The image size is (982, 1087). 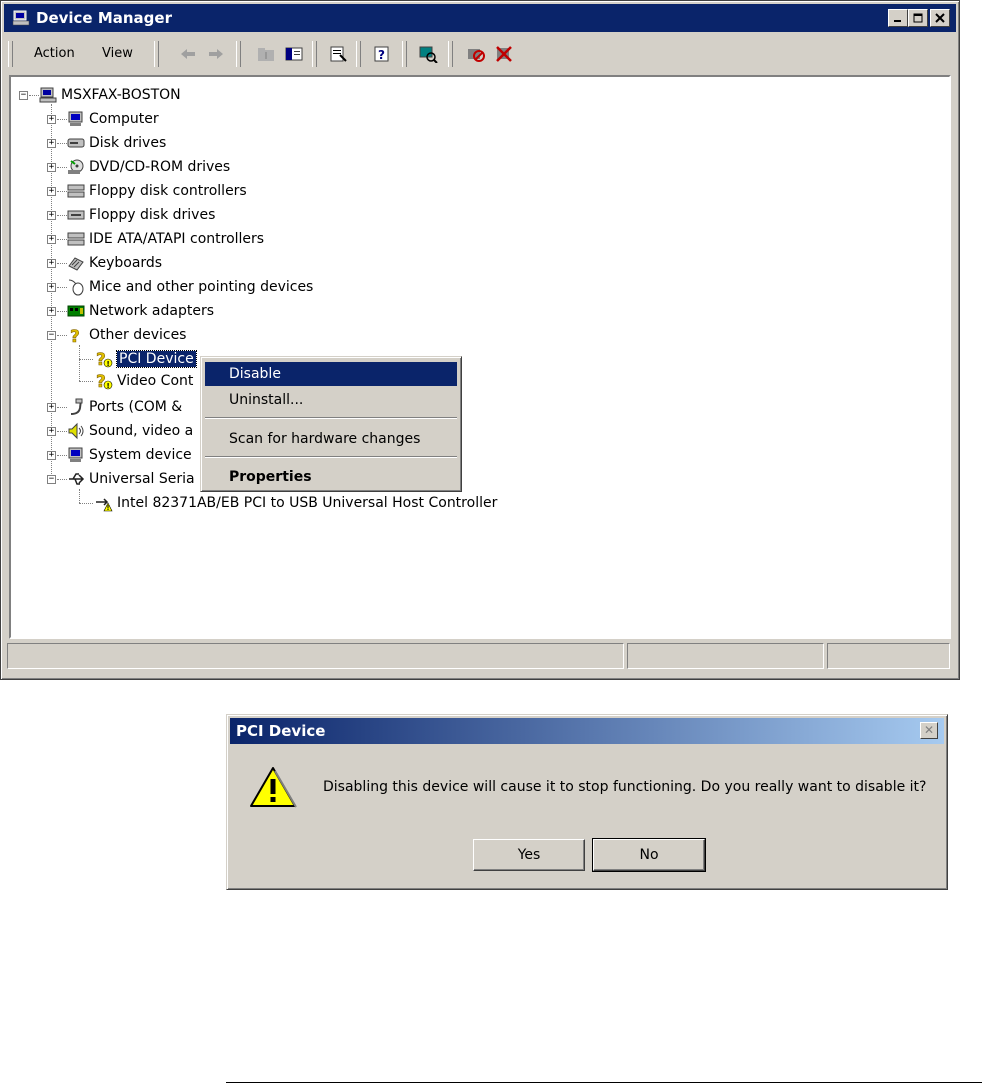 I want to click on no-button: No, so click(x=649, y=855).